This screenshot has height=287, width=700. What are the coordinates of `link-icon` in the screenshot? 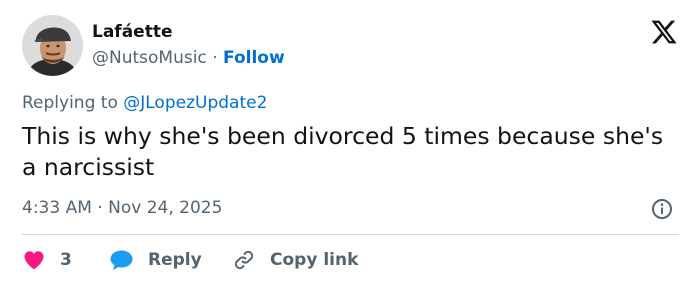 It's located at (244, 260).